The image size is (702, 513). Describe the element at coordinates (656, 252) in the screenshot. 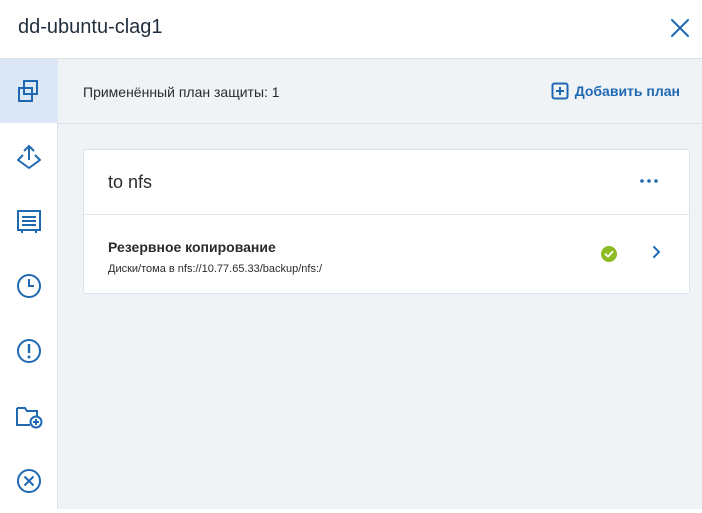

I see `chevron-right-icon` at that location.